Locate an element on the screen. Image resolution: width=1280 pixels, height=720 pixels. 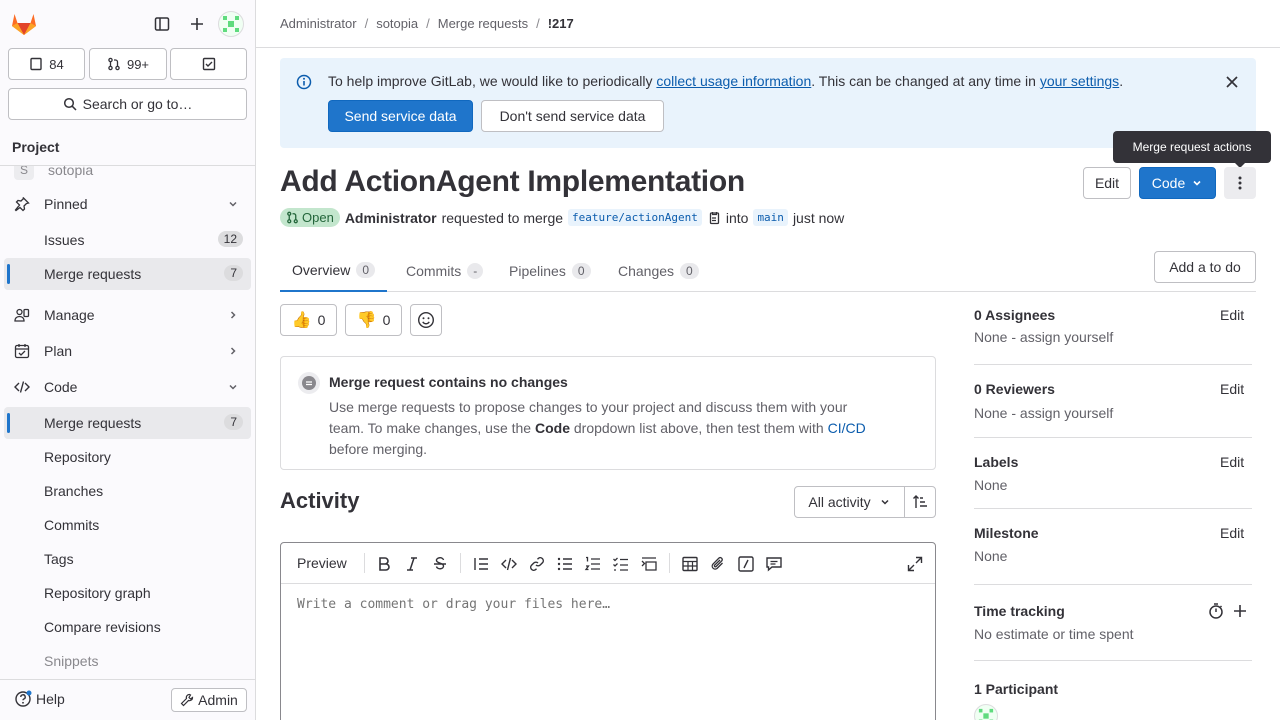
tab-label: Pipelines is located at coordinates (537, 271).